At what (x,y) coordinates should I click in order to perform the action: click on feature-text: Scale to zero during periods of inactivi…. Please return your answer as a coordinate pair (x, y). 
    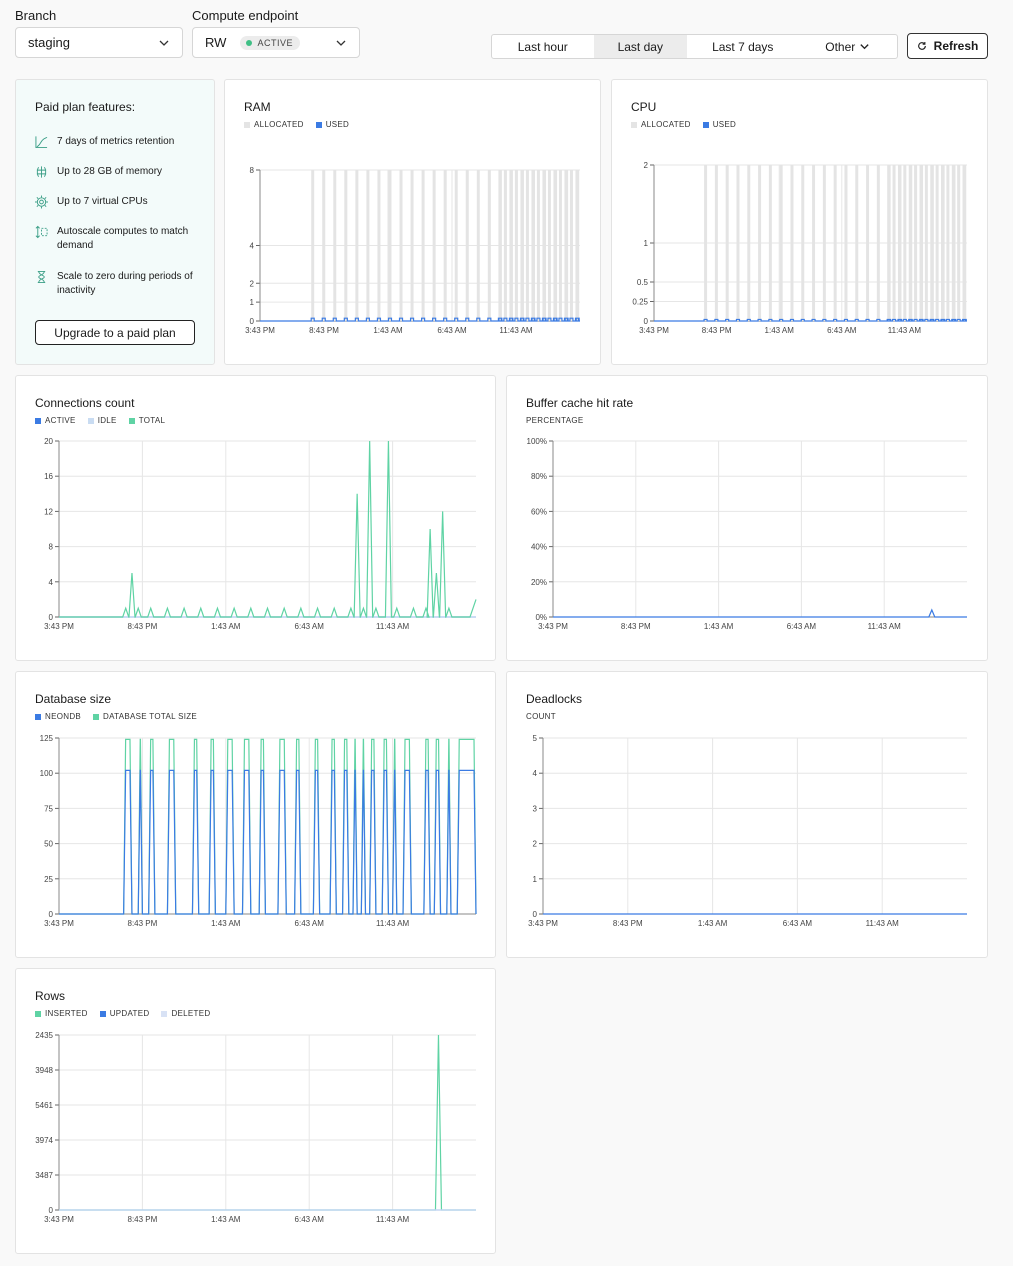
    Looking at the image, I should click on (125, 283).